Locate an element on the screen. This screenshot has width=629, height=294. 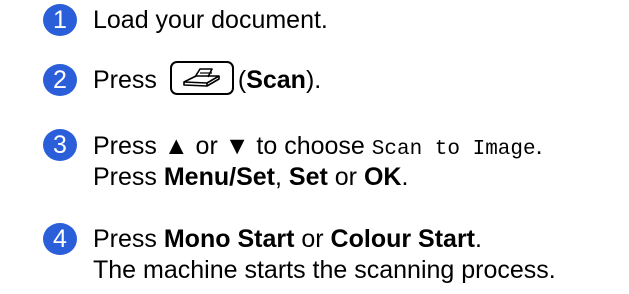
step-number-3: 3 is located at coordinates (60, 145).